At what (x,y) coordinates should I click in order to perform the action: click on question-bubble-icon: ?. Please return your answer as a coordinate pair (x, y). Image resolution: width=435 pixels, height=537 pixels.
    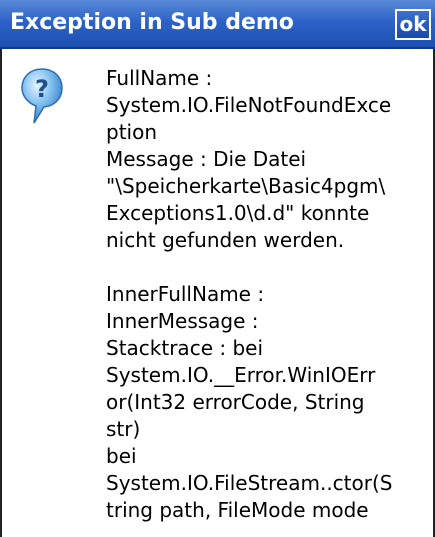
    Looking at the image, I should click on (42, 96).